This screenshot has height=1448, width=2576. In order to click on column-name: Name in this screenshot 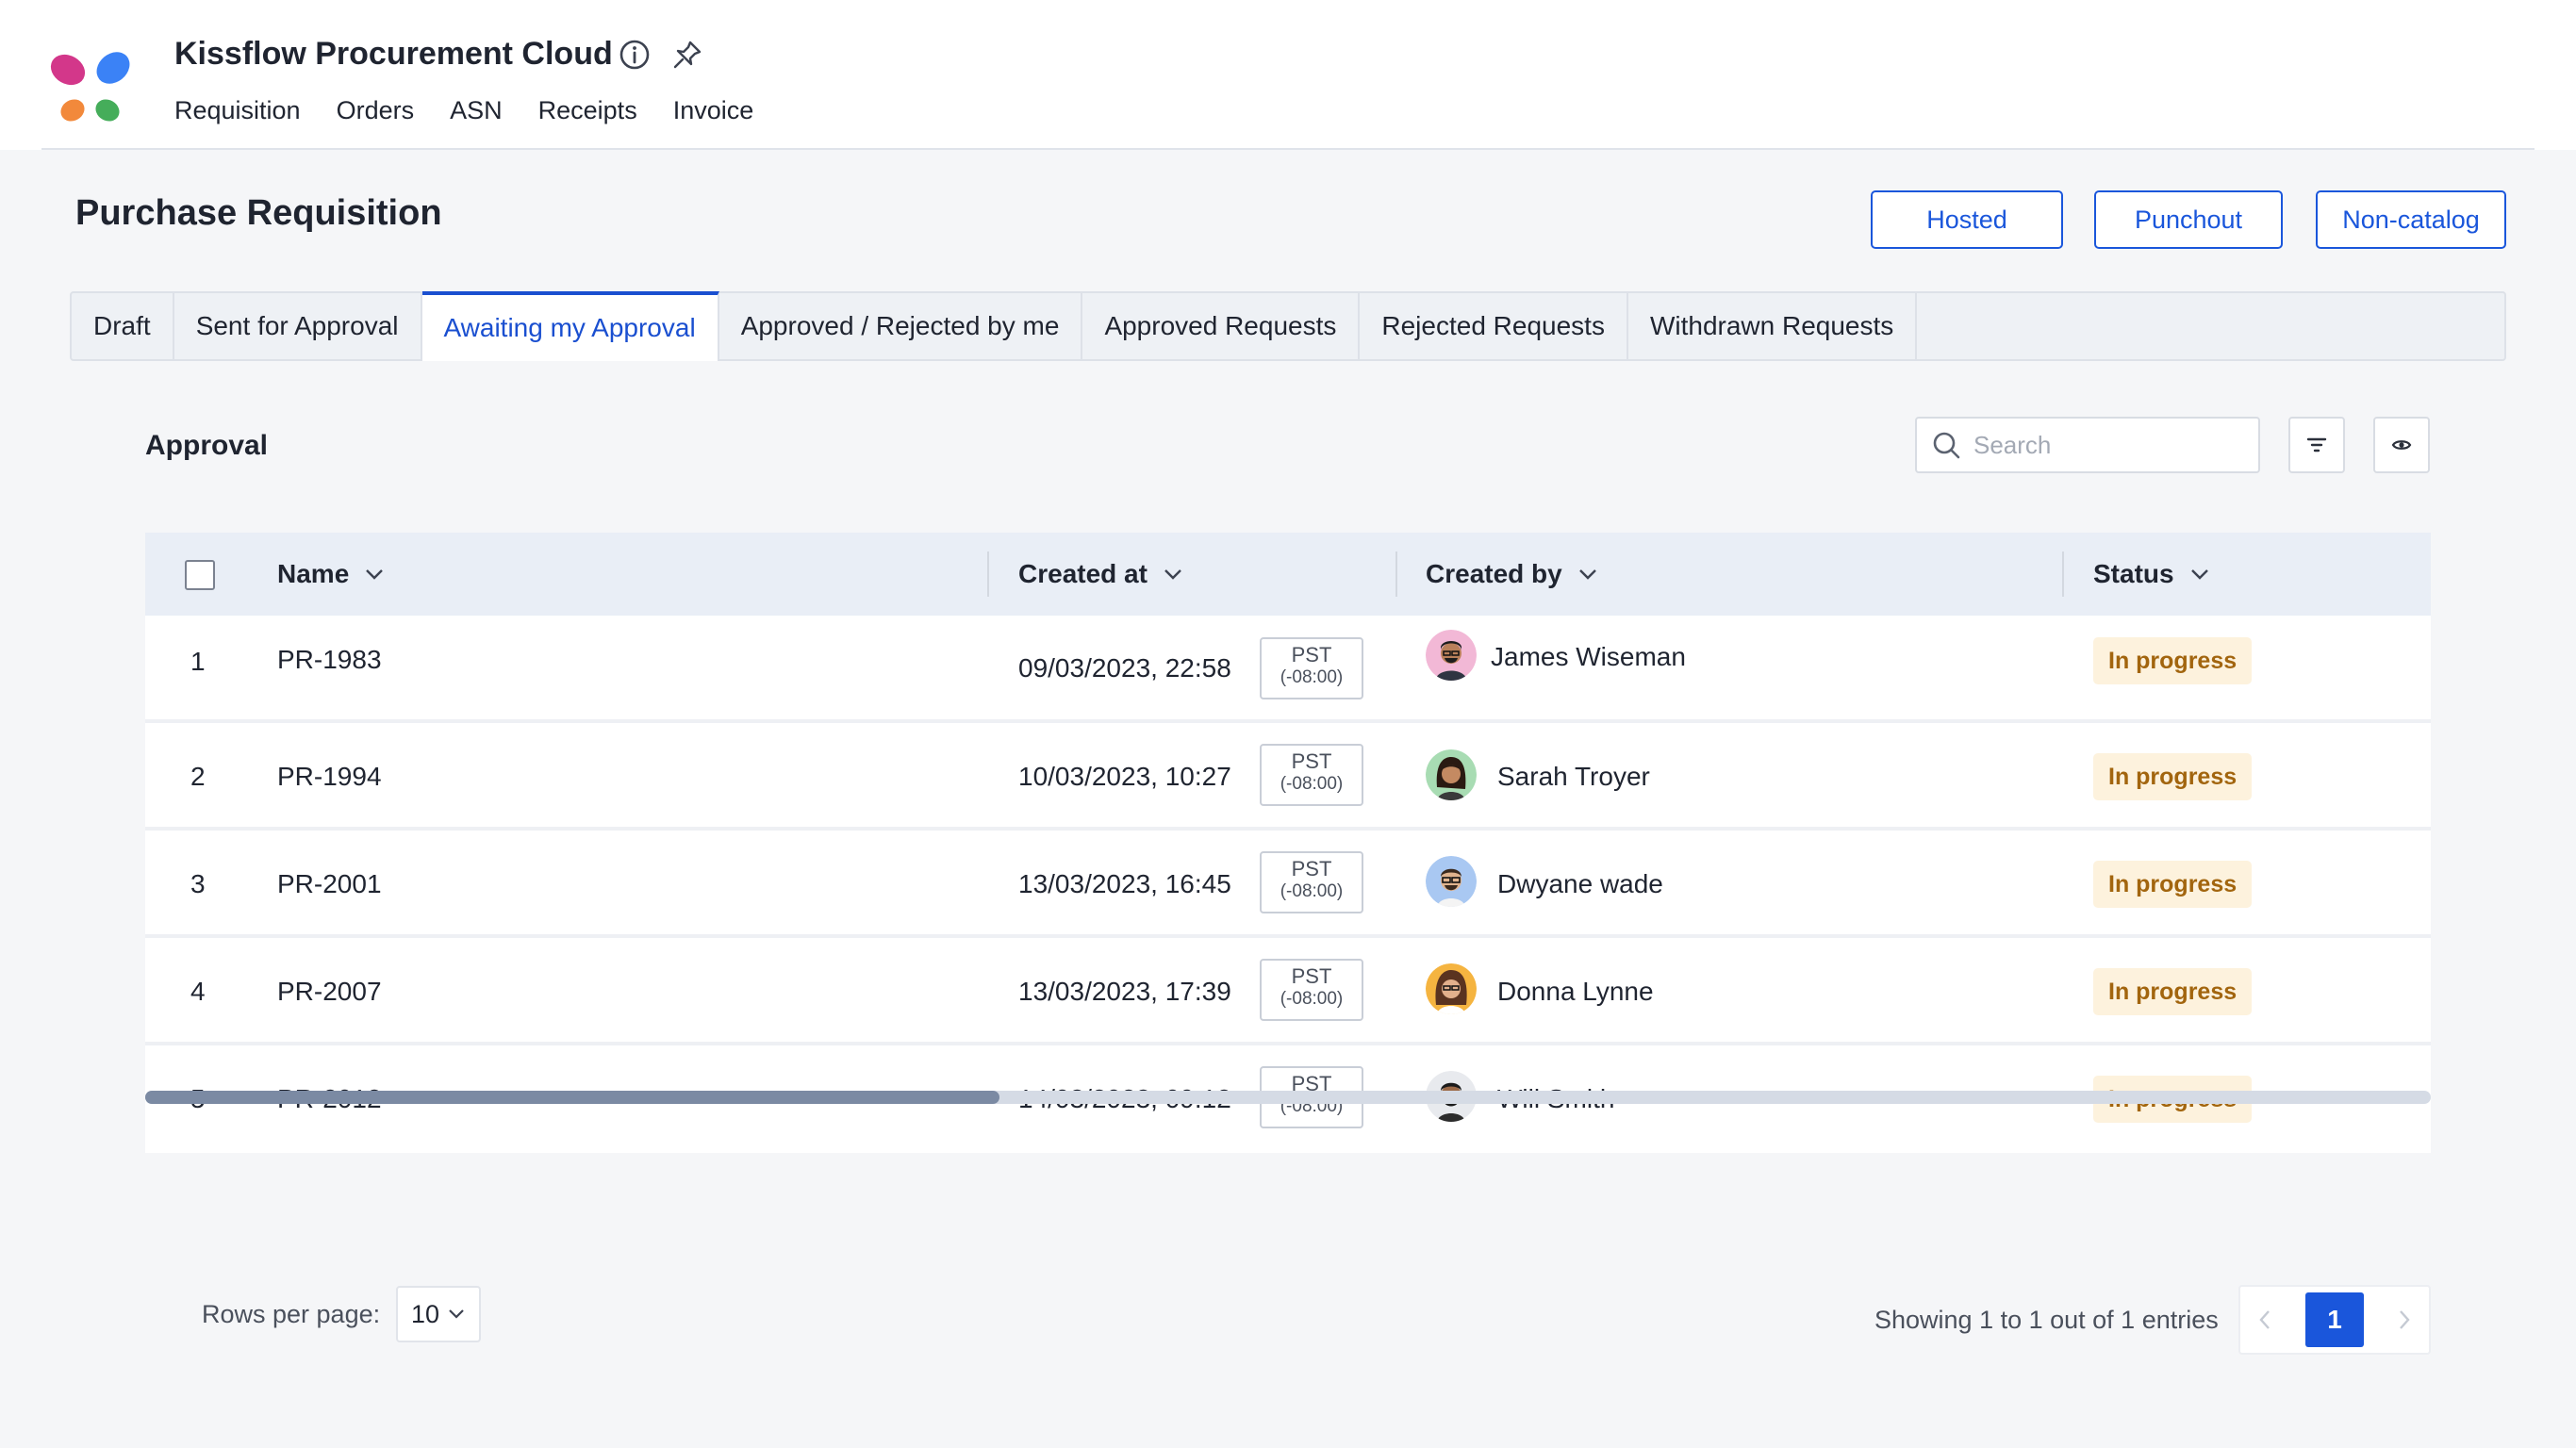, I will do `click(331, 574)`.